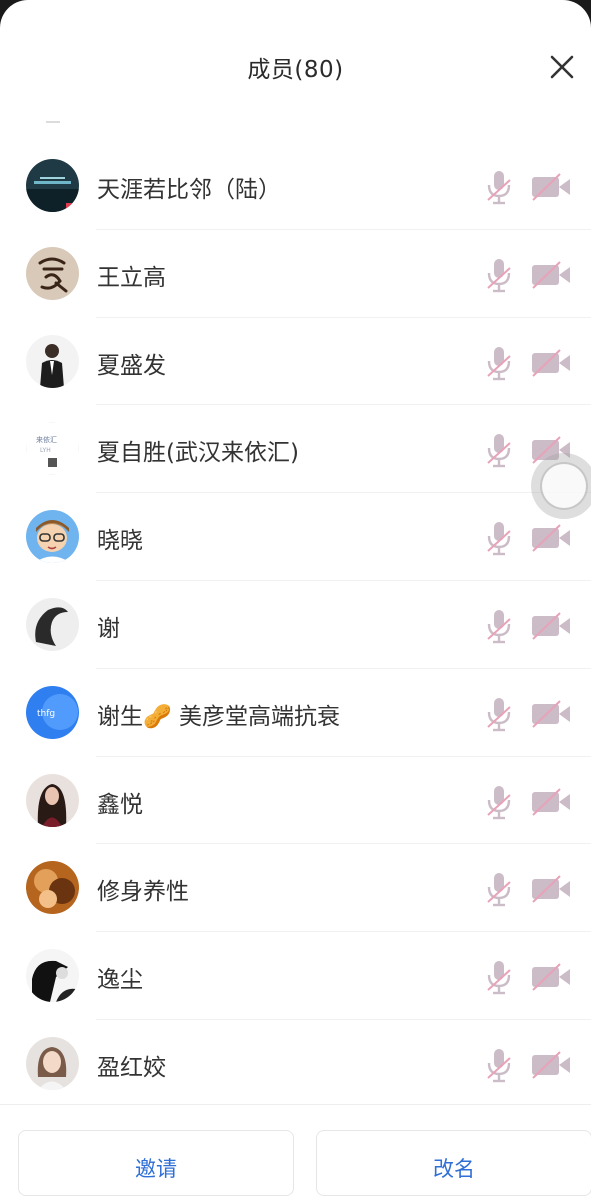 The height and width of the screenshot is (1196, 591). What do you see at coordinates (52, 449) in the screenshot?
I see `avatar: 来依汇 LYH` at bounding box center [52, 449].